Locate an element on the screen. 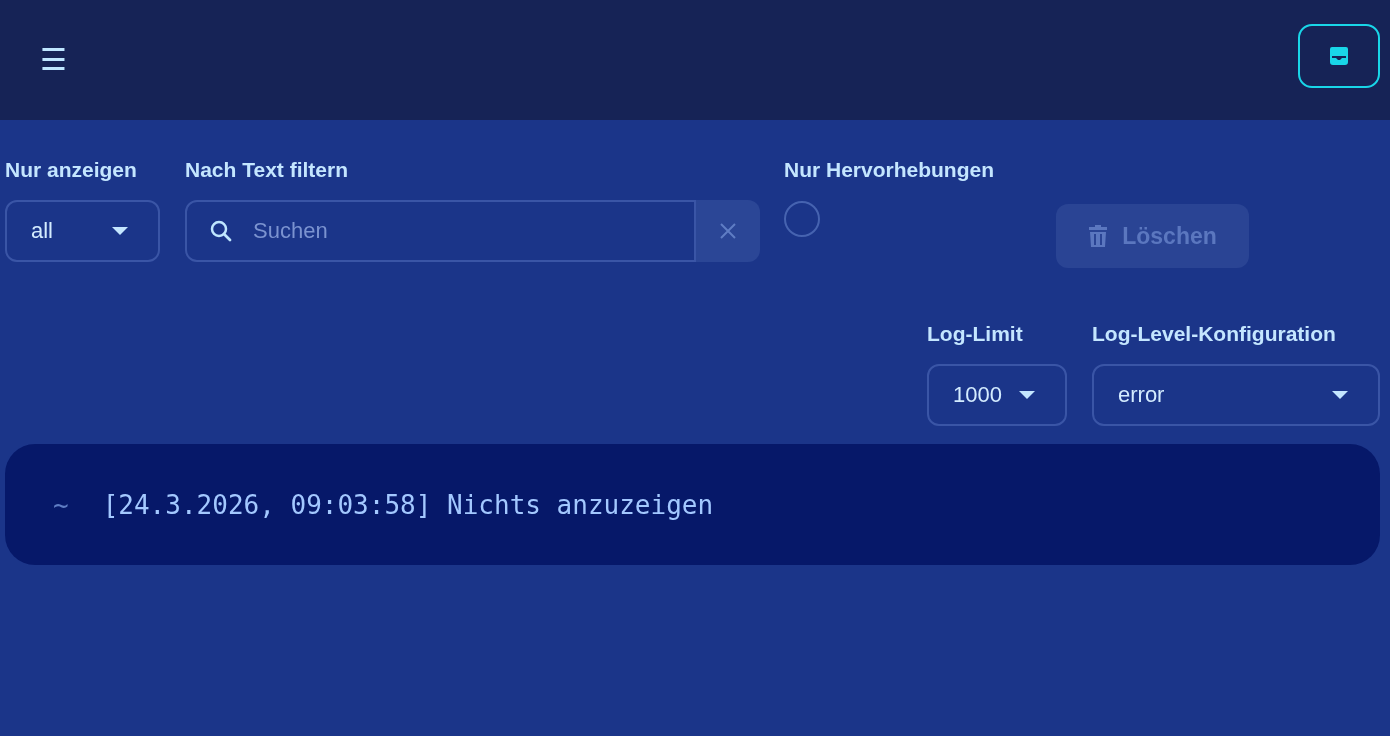  dropdown-select: 1000 is located at coordinates (997, 395).